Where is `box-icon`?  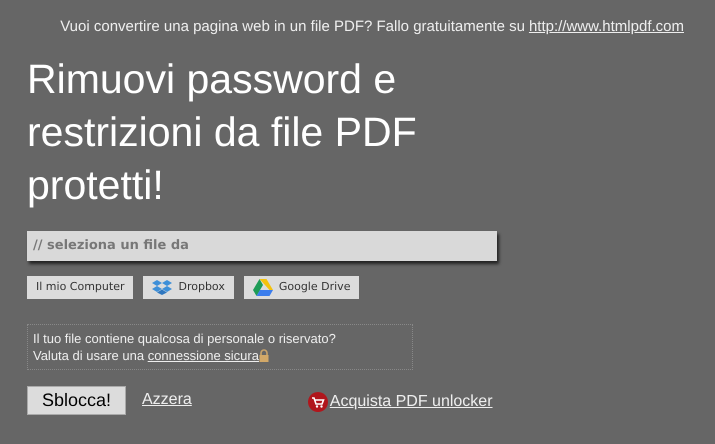 box-icon is located at coordinates (162, 287).